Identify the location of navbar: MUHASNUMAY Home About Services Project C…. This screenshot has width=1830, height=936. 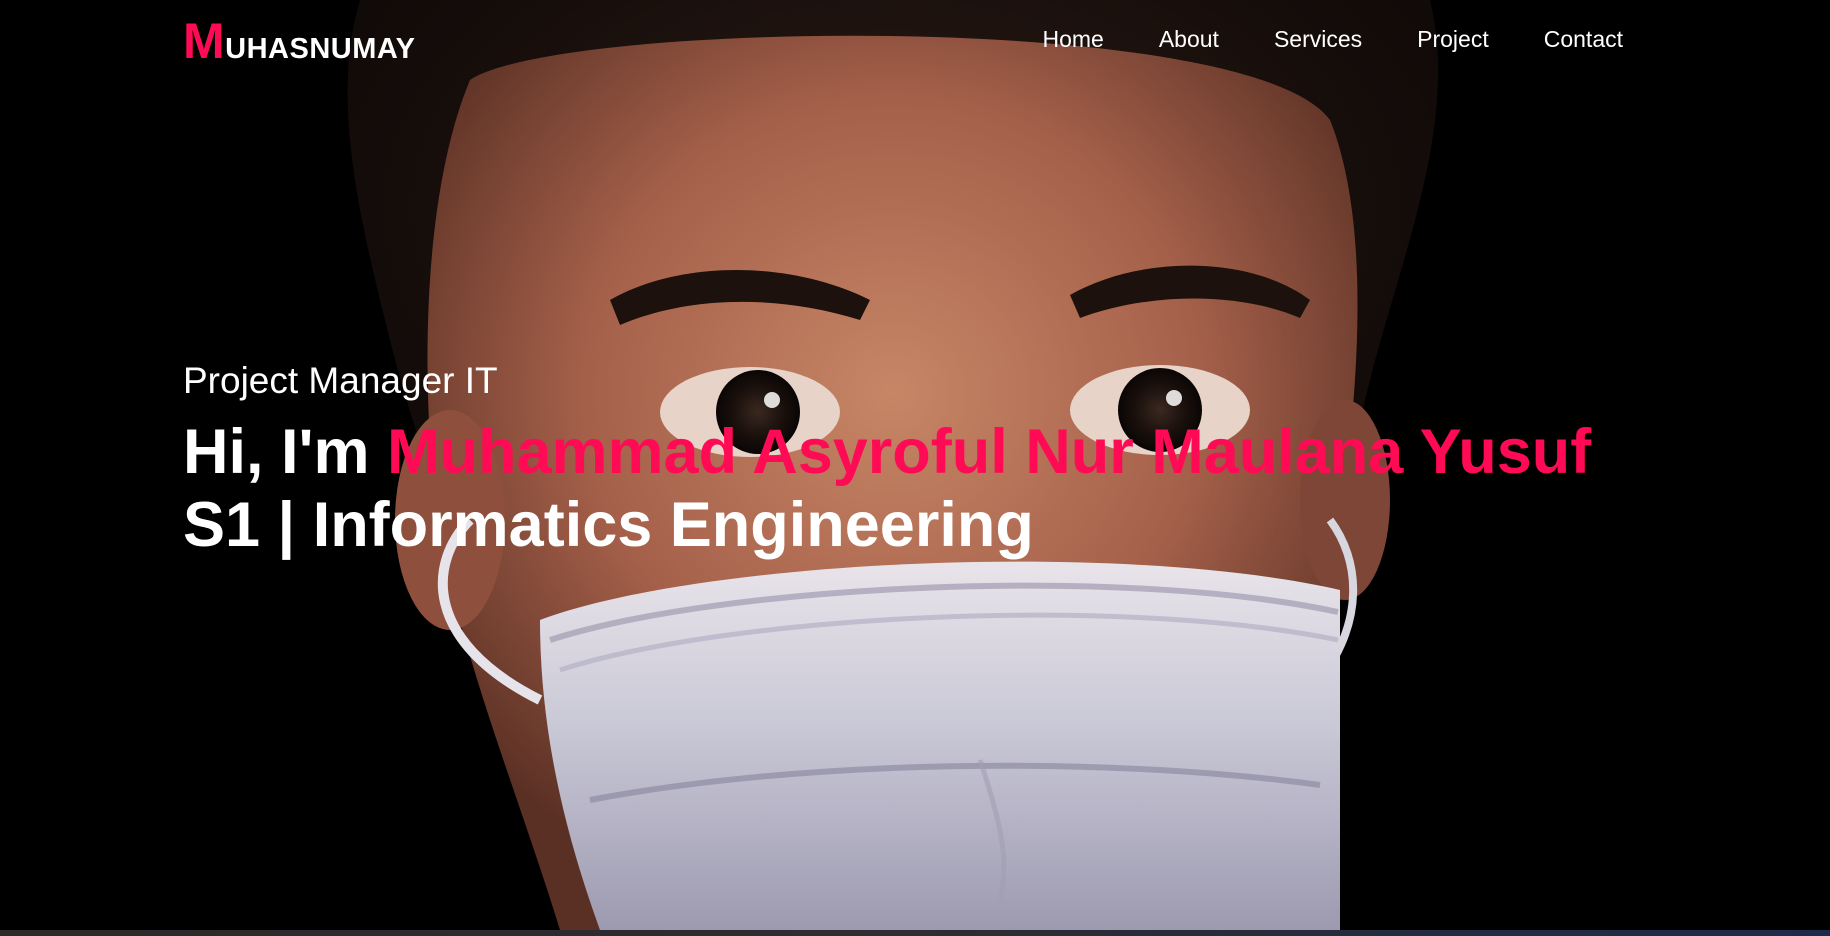
(915, 45).